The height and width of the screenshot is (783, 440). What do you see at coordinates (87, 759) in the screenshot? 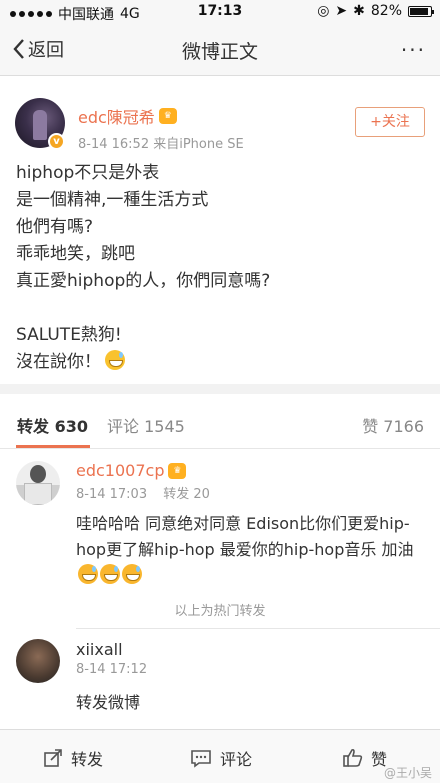
I see `repost-label: 转发` at bounding box center [87, 759].